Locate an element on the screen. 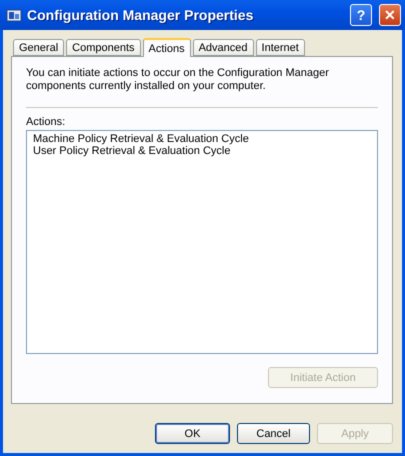 The height and width of the screenshot is (456, 405). window-title: Configuration Manager Properties is located at coordinates (140, 15).